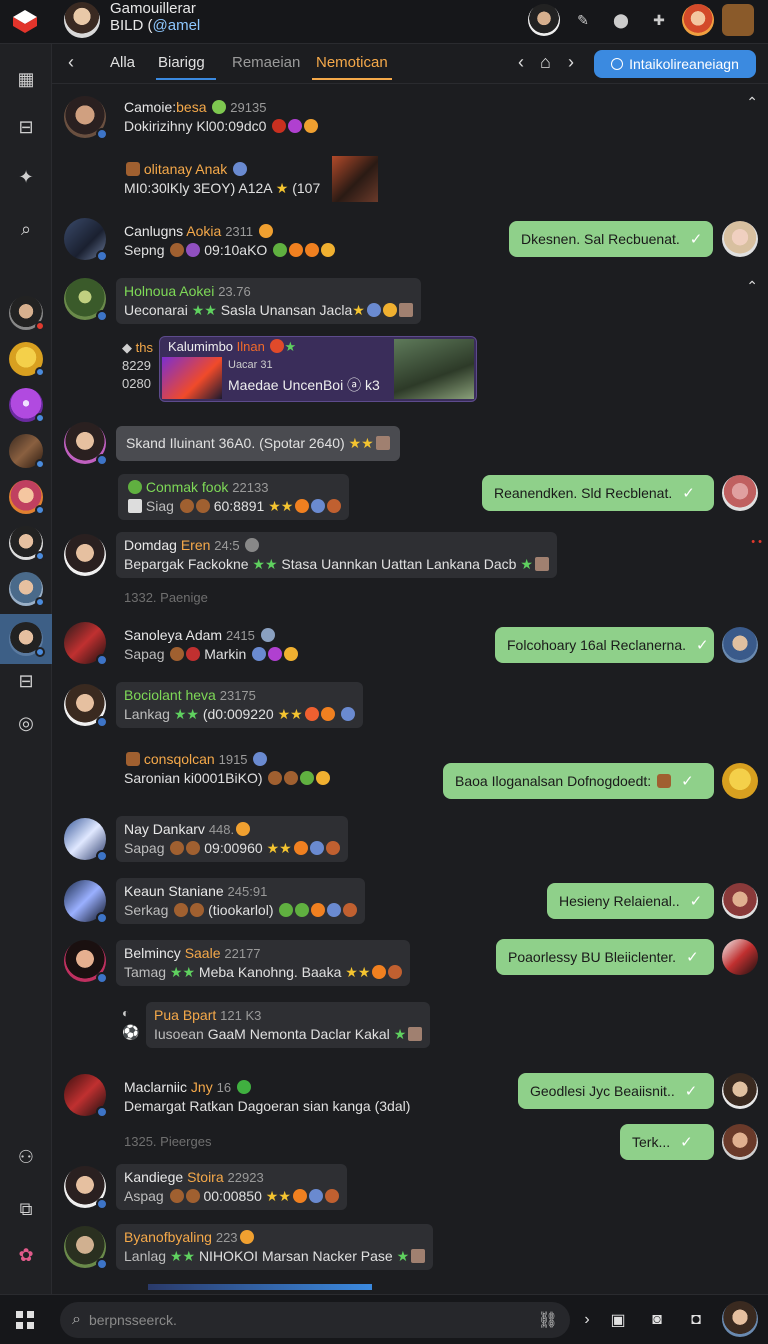 This screenshot has height=1344, width=768. I want to click on document-icon: ▣, so click(618, 1320).